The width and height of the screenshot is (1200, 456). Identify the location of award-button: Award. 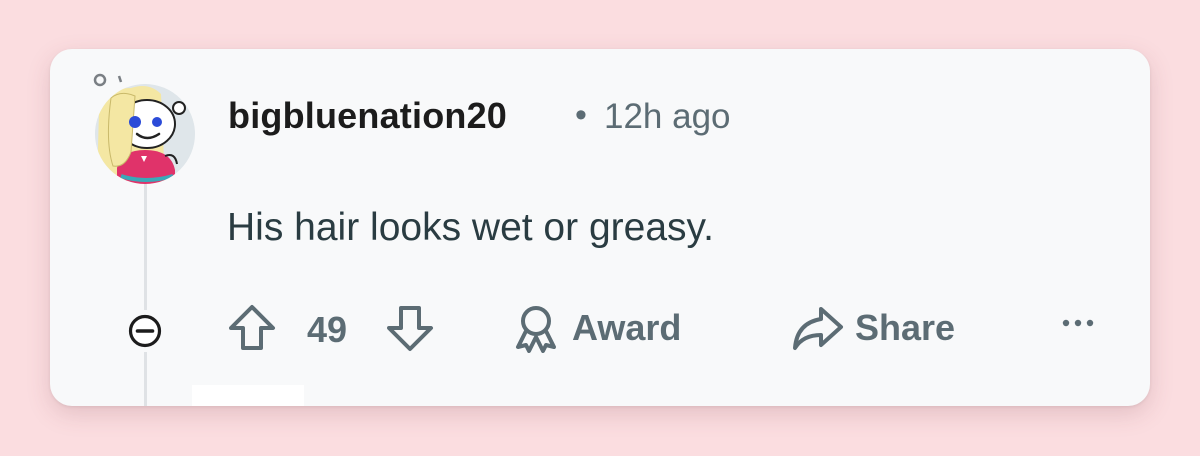
(596, 328).